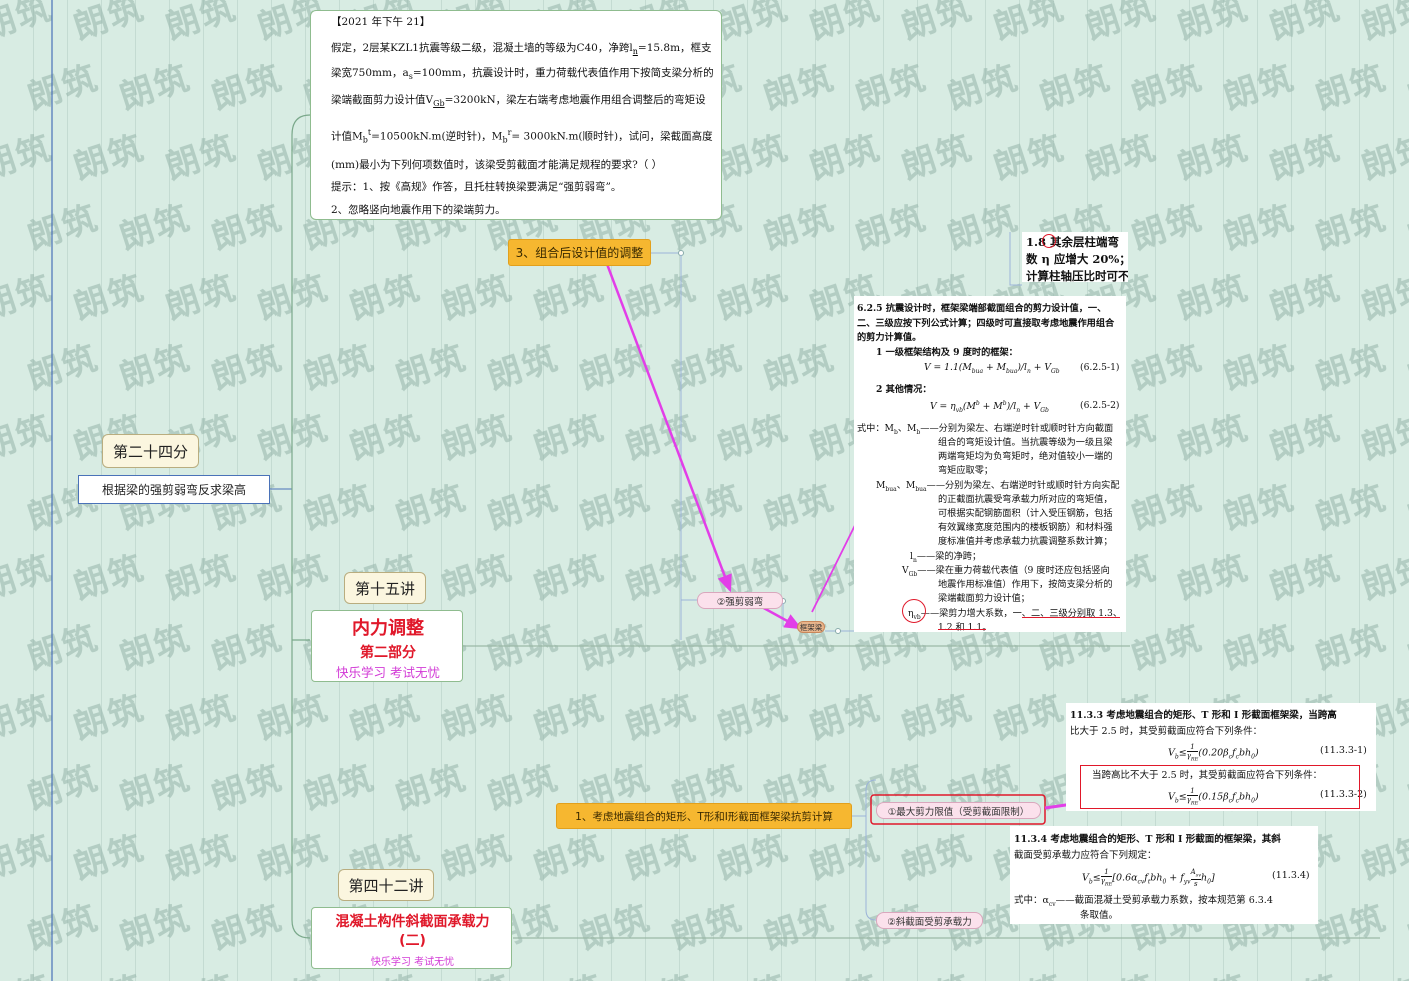 The height and width of the screenshot is (981, 1409). I want to click on code-line: 的剪力计算值。, so click(889, 337).